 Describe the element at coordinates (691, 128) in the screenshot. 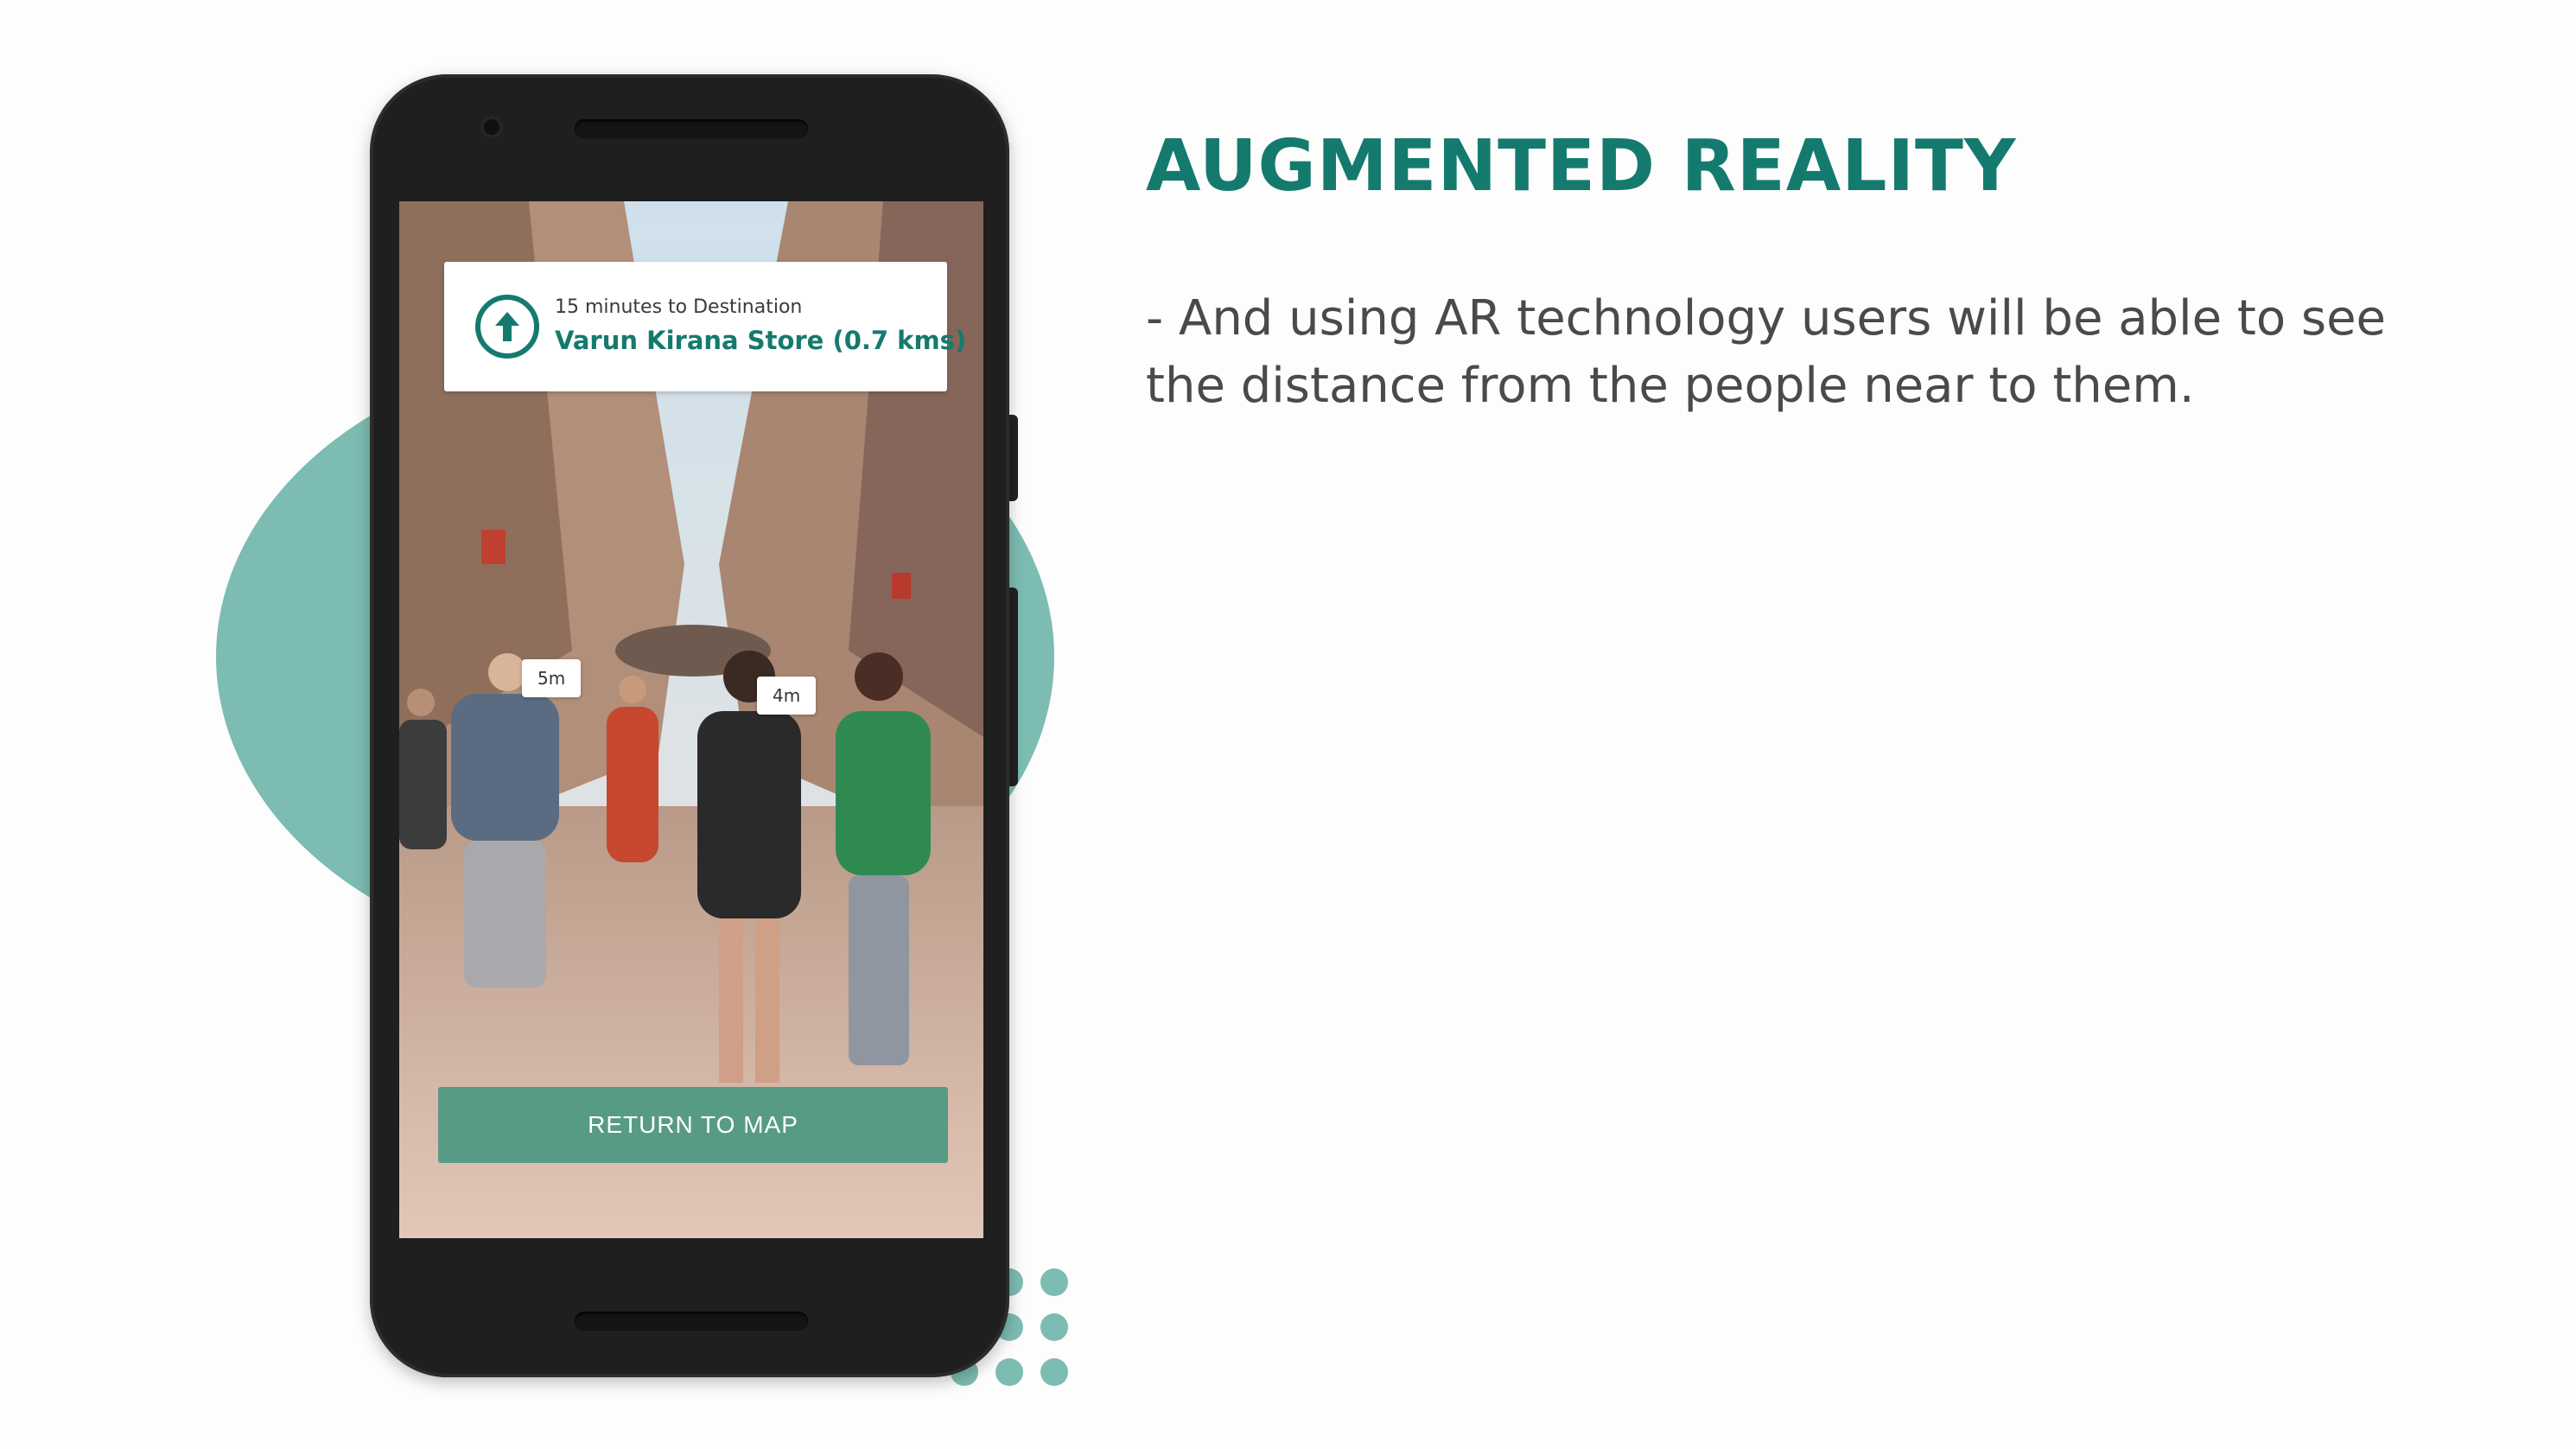

I see `phone-speaker` at that location.